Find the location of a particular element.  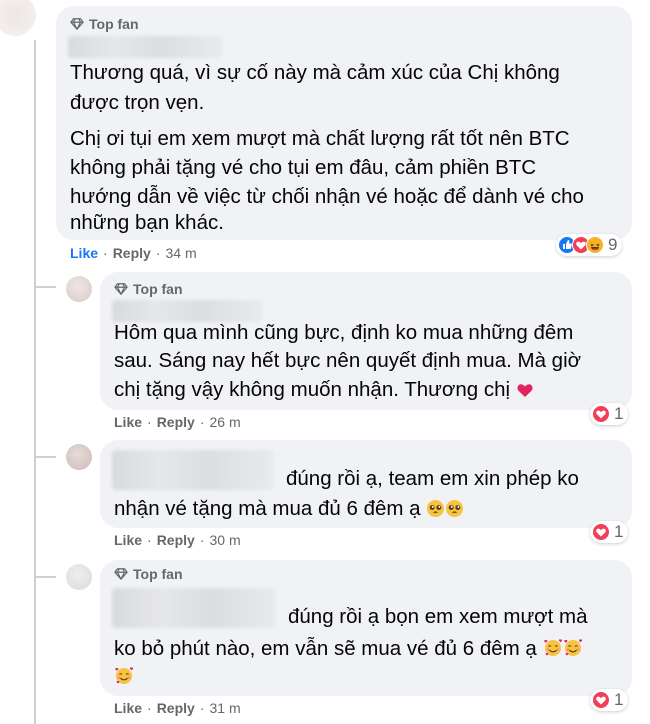

comment-timestamp: 30 m is located at coordinates (224, 540).